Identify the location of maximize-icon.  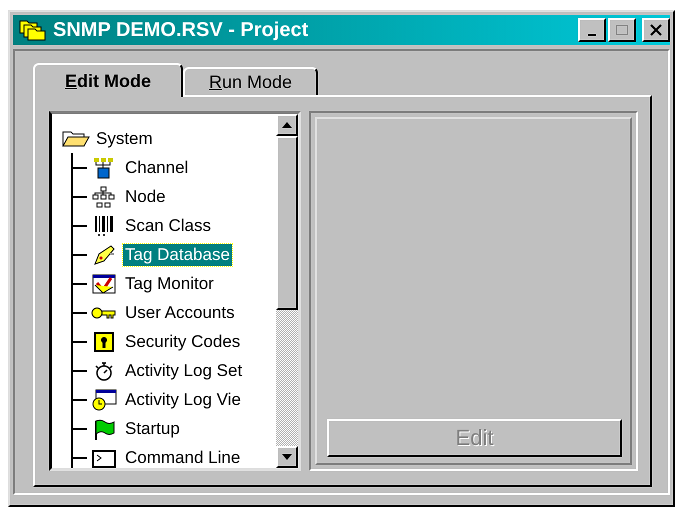
(622, 30).